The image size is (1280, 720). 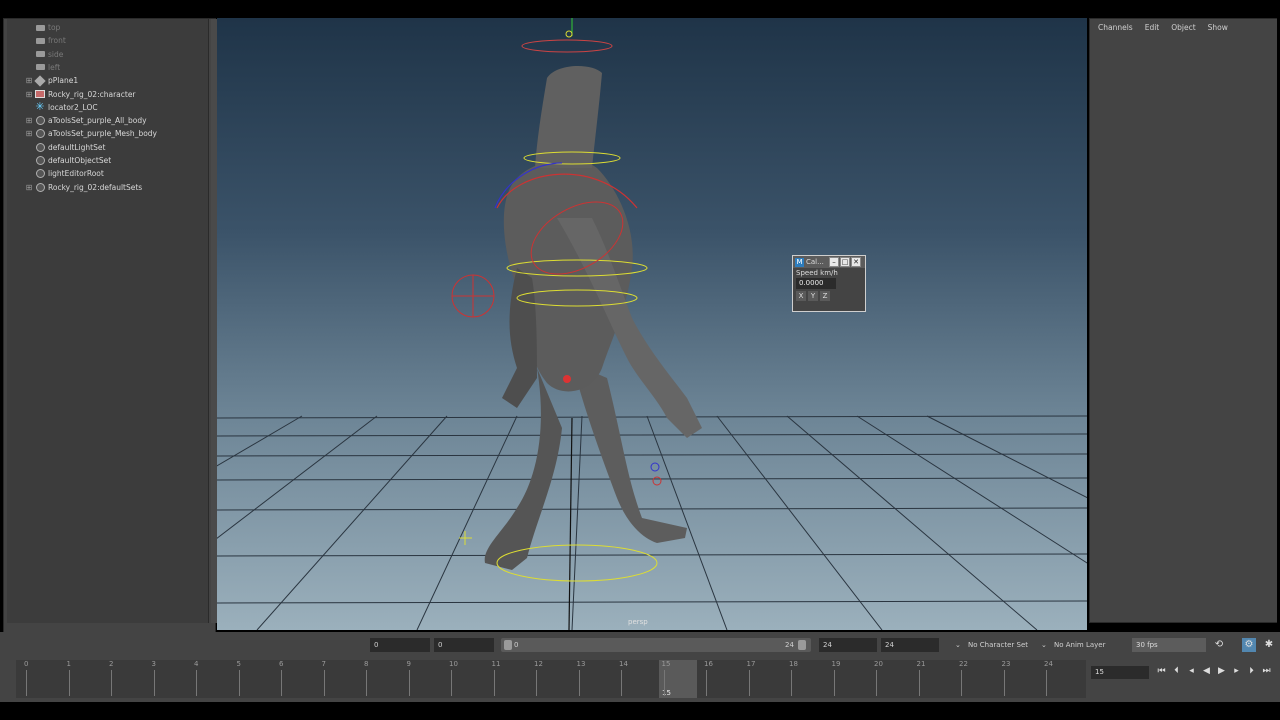 What do you see at coordinates (80, 160) in the screenshot?
I see `outliner-item-label: defaultObjectSet` at bounding box center [80, 160].